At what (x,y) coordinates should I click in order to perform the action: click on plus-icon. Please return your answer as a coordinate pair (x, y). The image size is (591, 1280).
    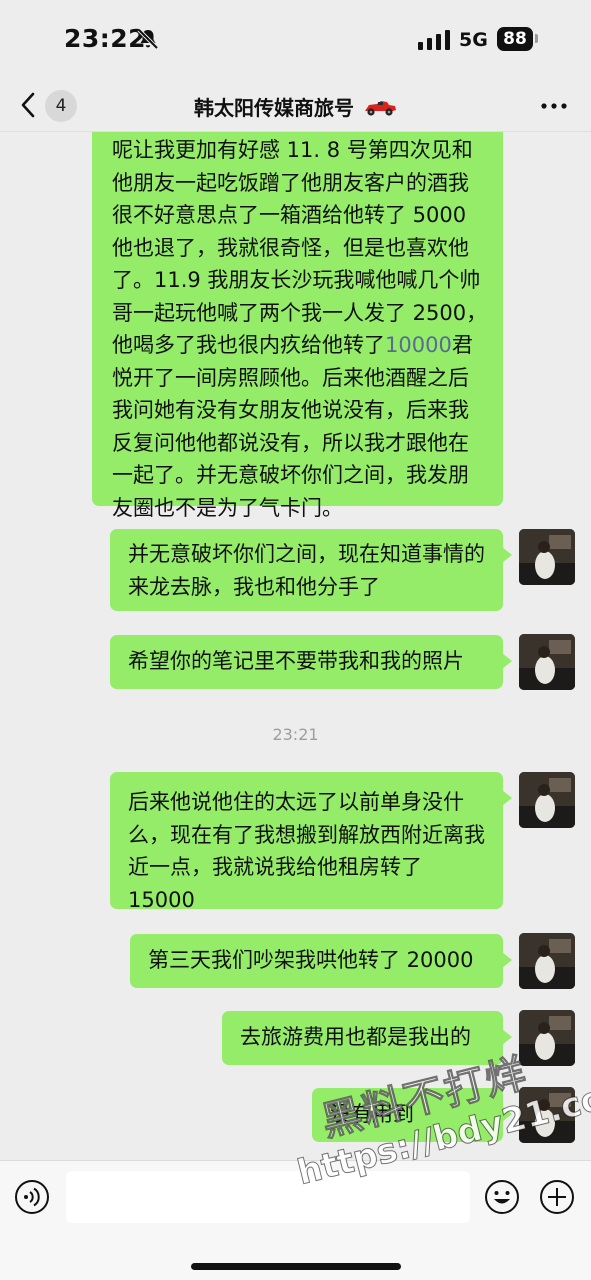
    Looking at the image, I should click on (557, 1197).